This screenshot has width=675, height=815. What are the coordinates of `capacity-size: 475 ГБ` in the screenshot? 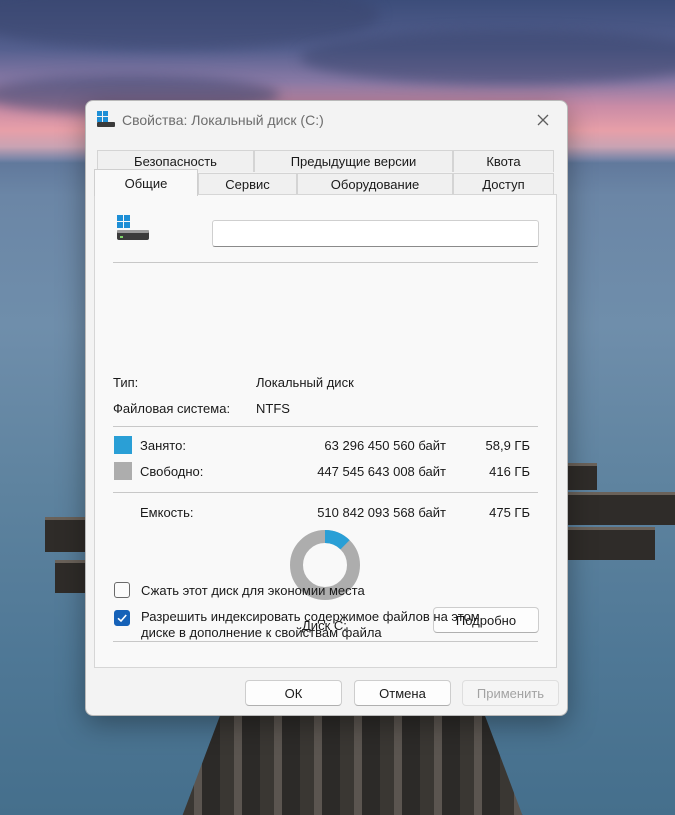 It's located at (509, 512).